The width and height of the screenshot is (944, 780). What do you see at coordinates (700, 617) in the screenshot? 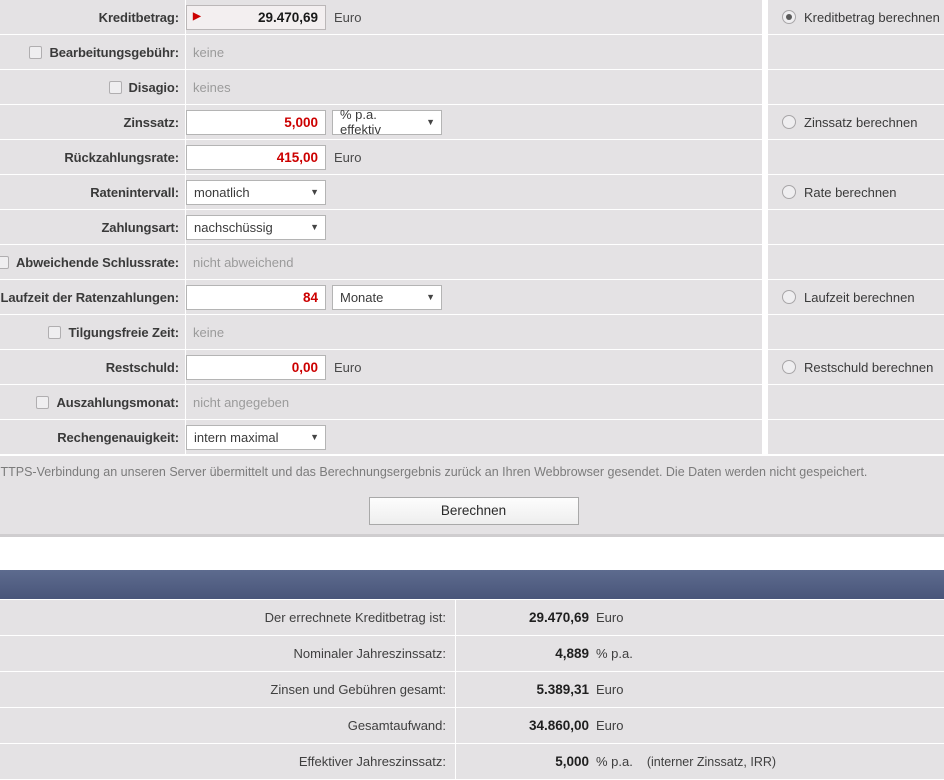
I see `result-value-cell: 29.470,69 Euro` at bounding box center [700, 617].